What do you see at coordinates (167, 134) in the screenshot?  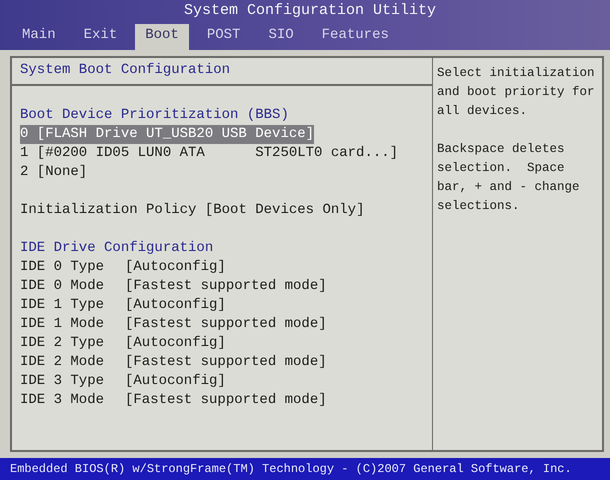 I see `boot-device-item: 0 [FLASH Drive UT_USB20 USB Device]` at bounding box center [167, 134].